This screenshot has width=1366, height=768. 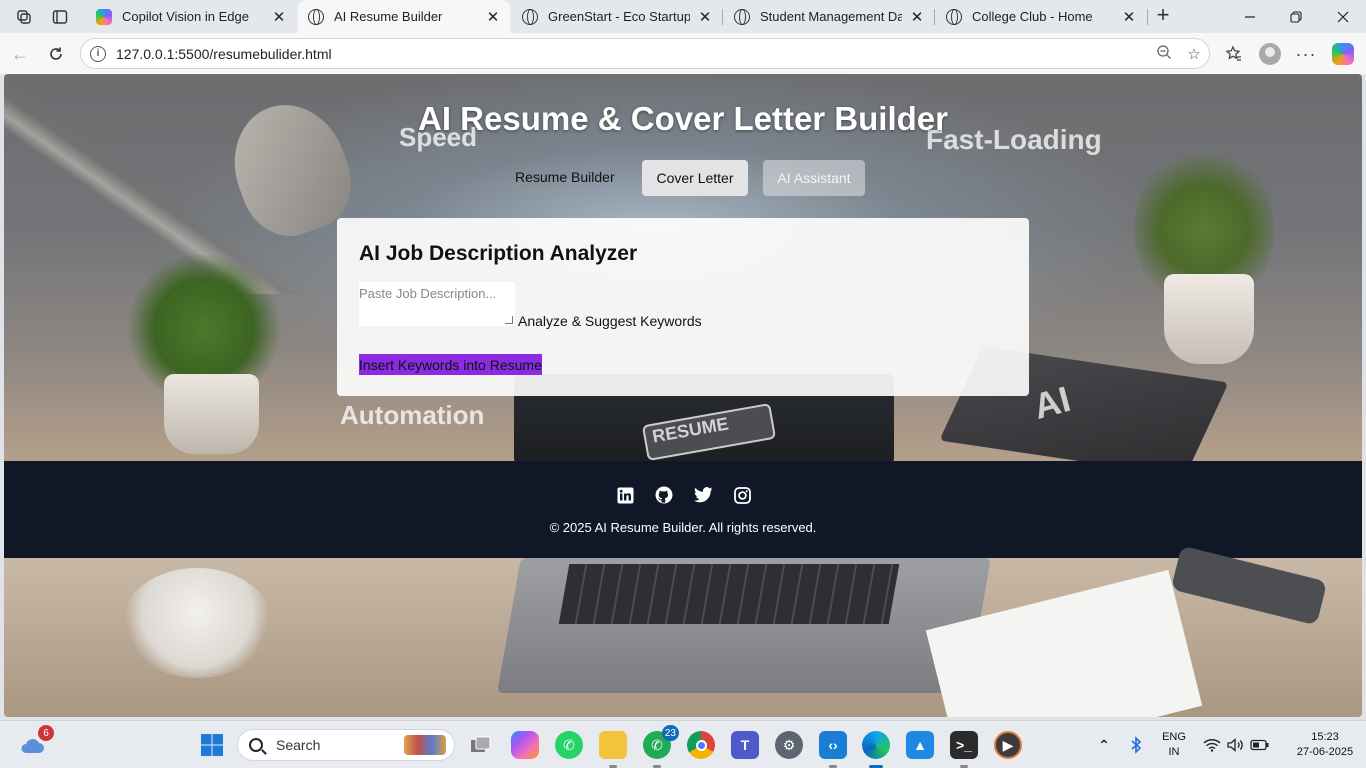 What do you see at coordinates (729, 594) in the screenshot?
I see `keyboard-image` at bounding box center [729, 594].